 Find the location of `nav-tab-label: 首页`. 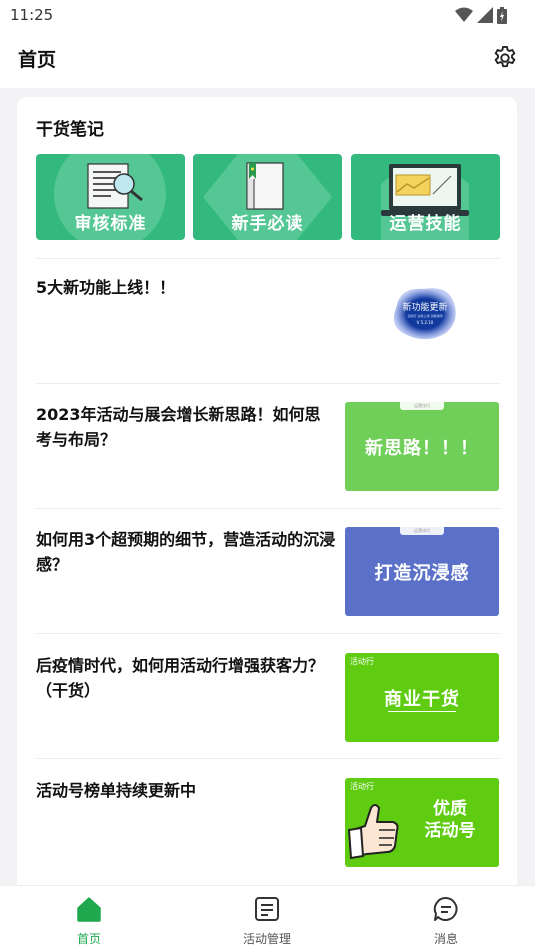

nav-tab-label: 首页 is located at coordinates (88, 939).